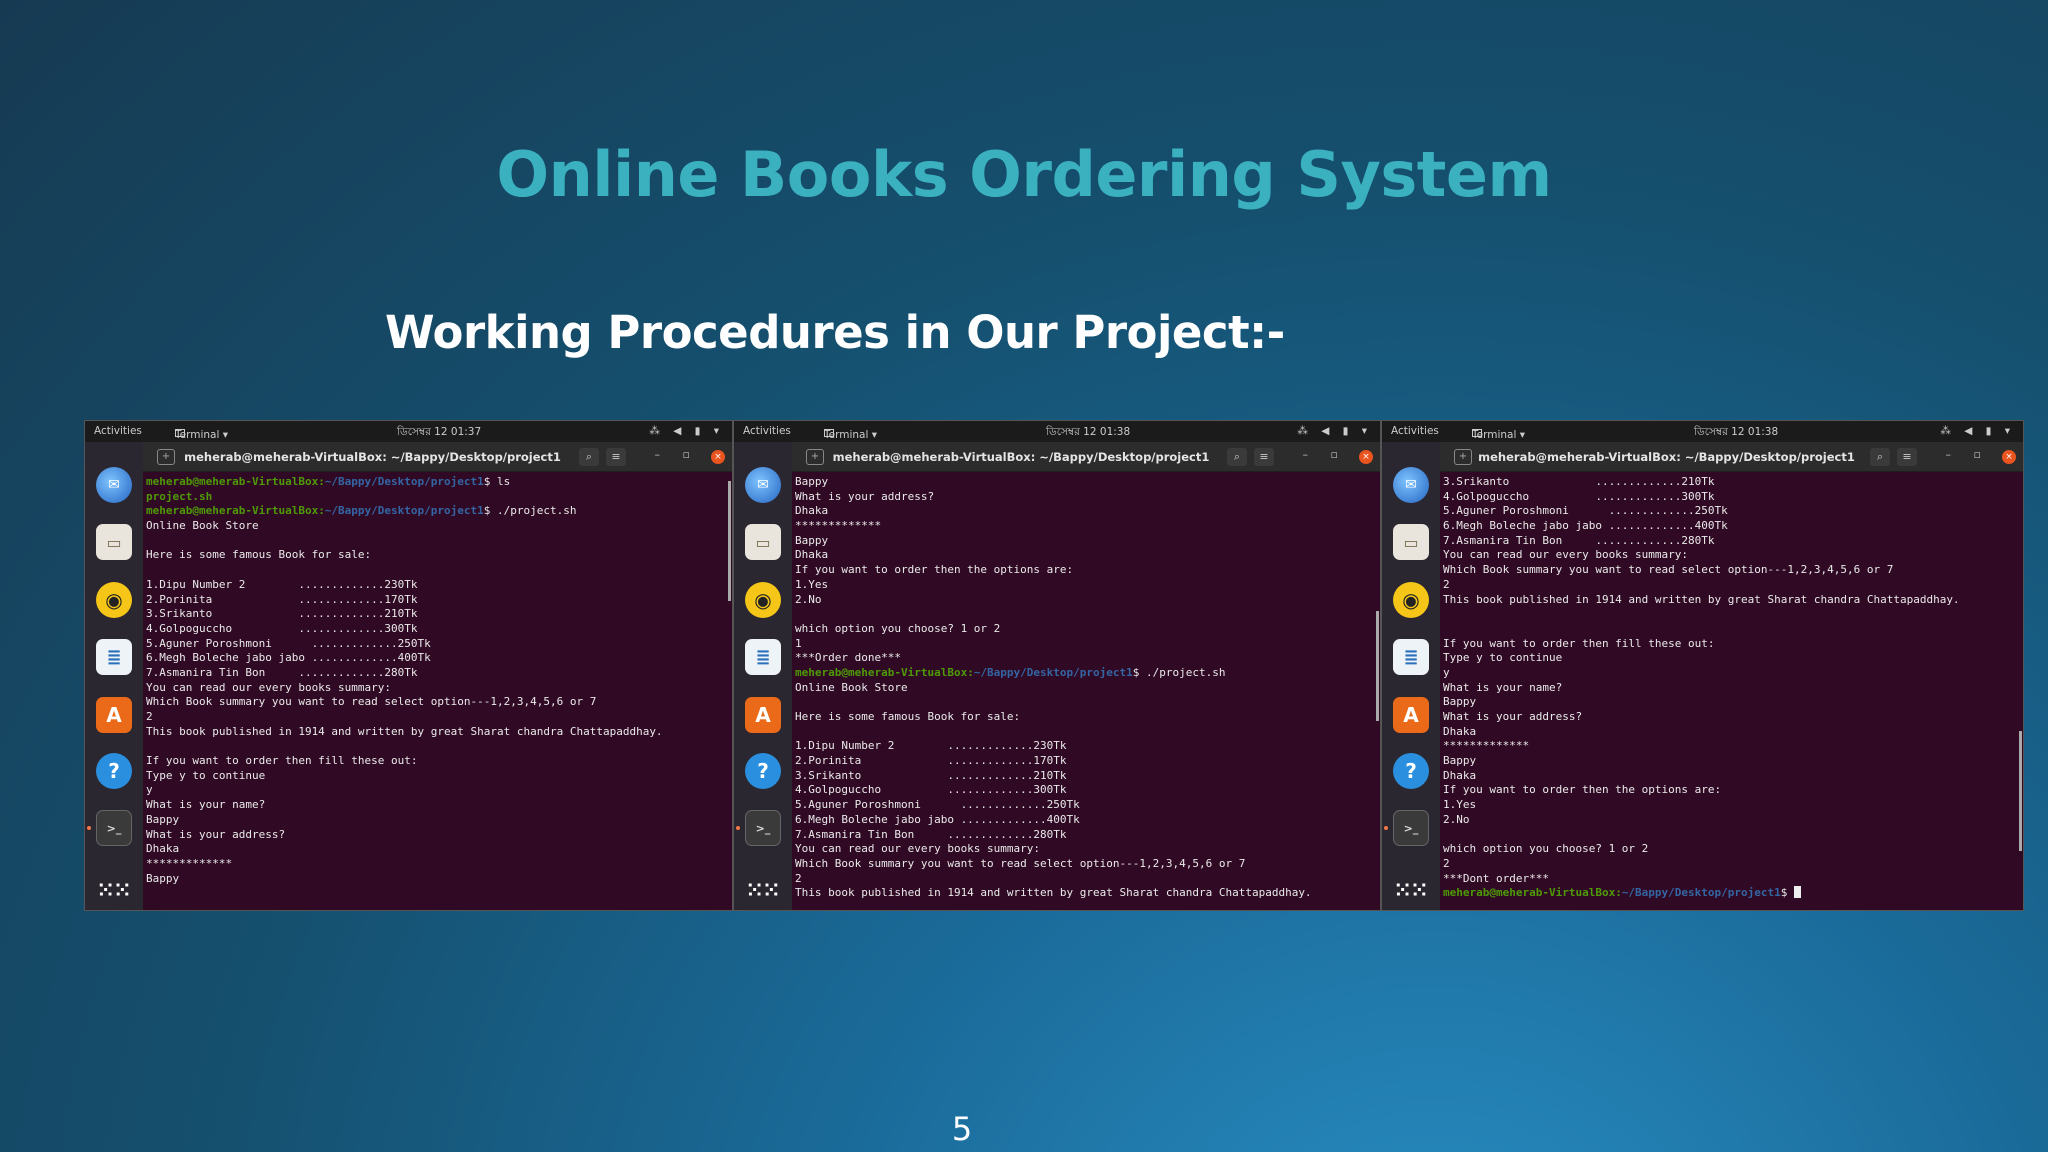 The width and height of the screenshot is (2048, 1152). What do you see at coordinates (439, 433) in the screenshot?
I see `clock: ডিসেম্বর 12 01:37` at bounding box center [439, 433].